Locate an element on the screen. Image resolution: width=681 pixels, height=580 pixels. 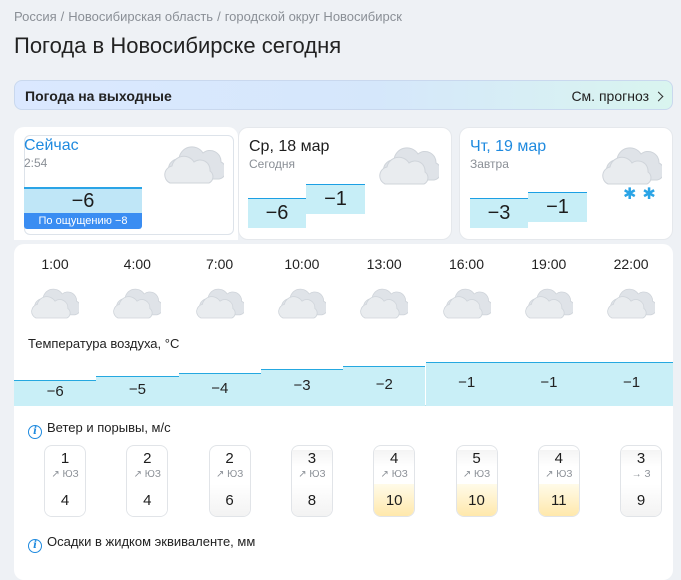
snowflake-icon: ✱✱ is located at coordinates (642, 194).